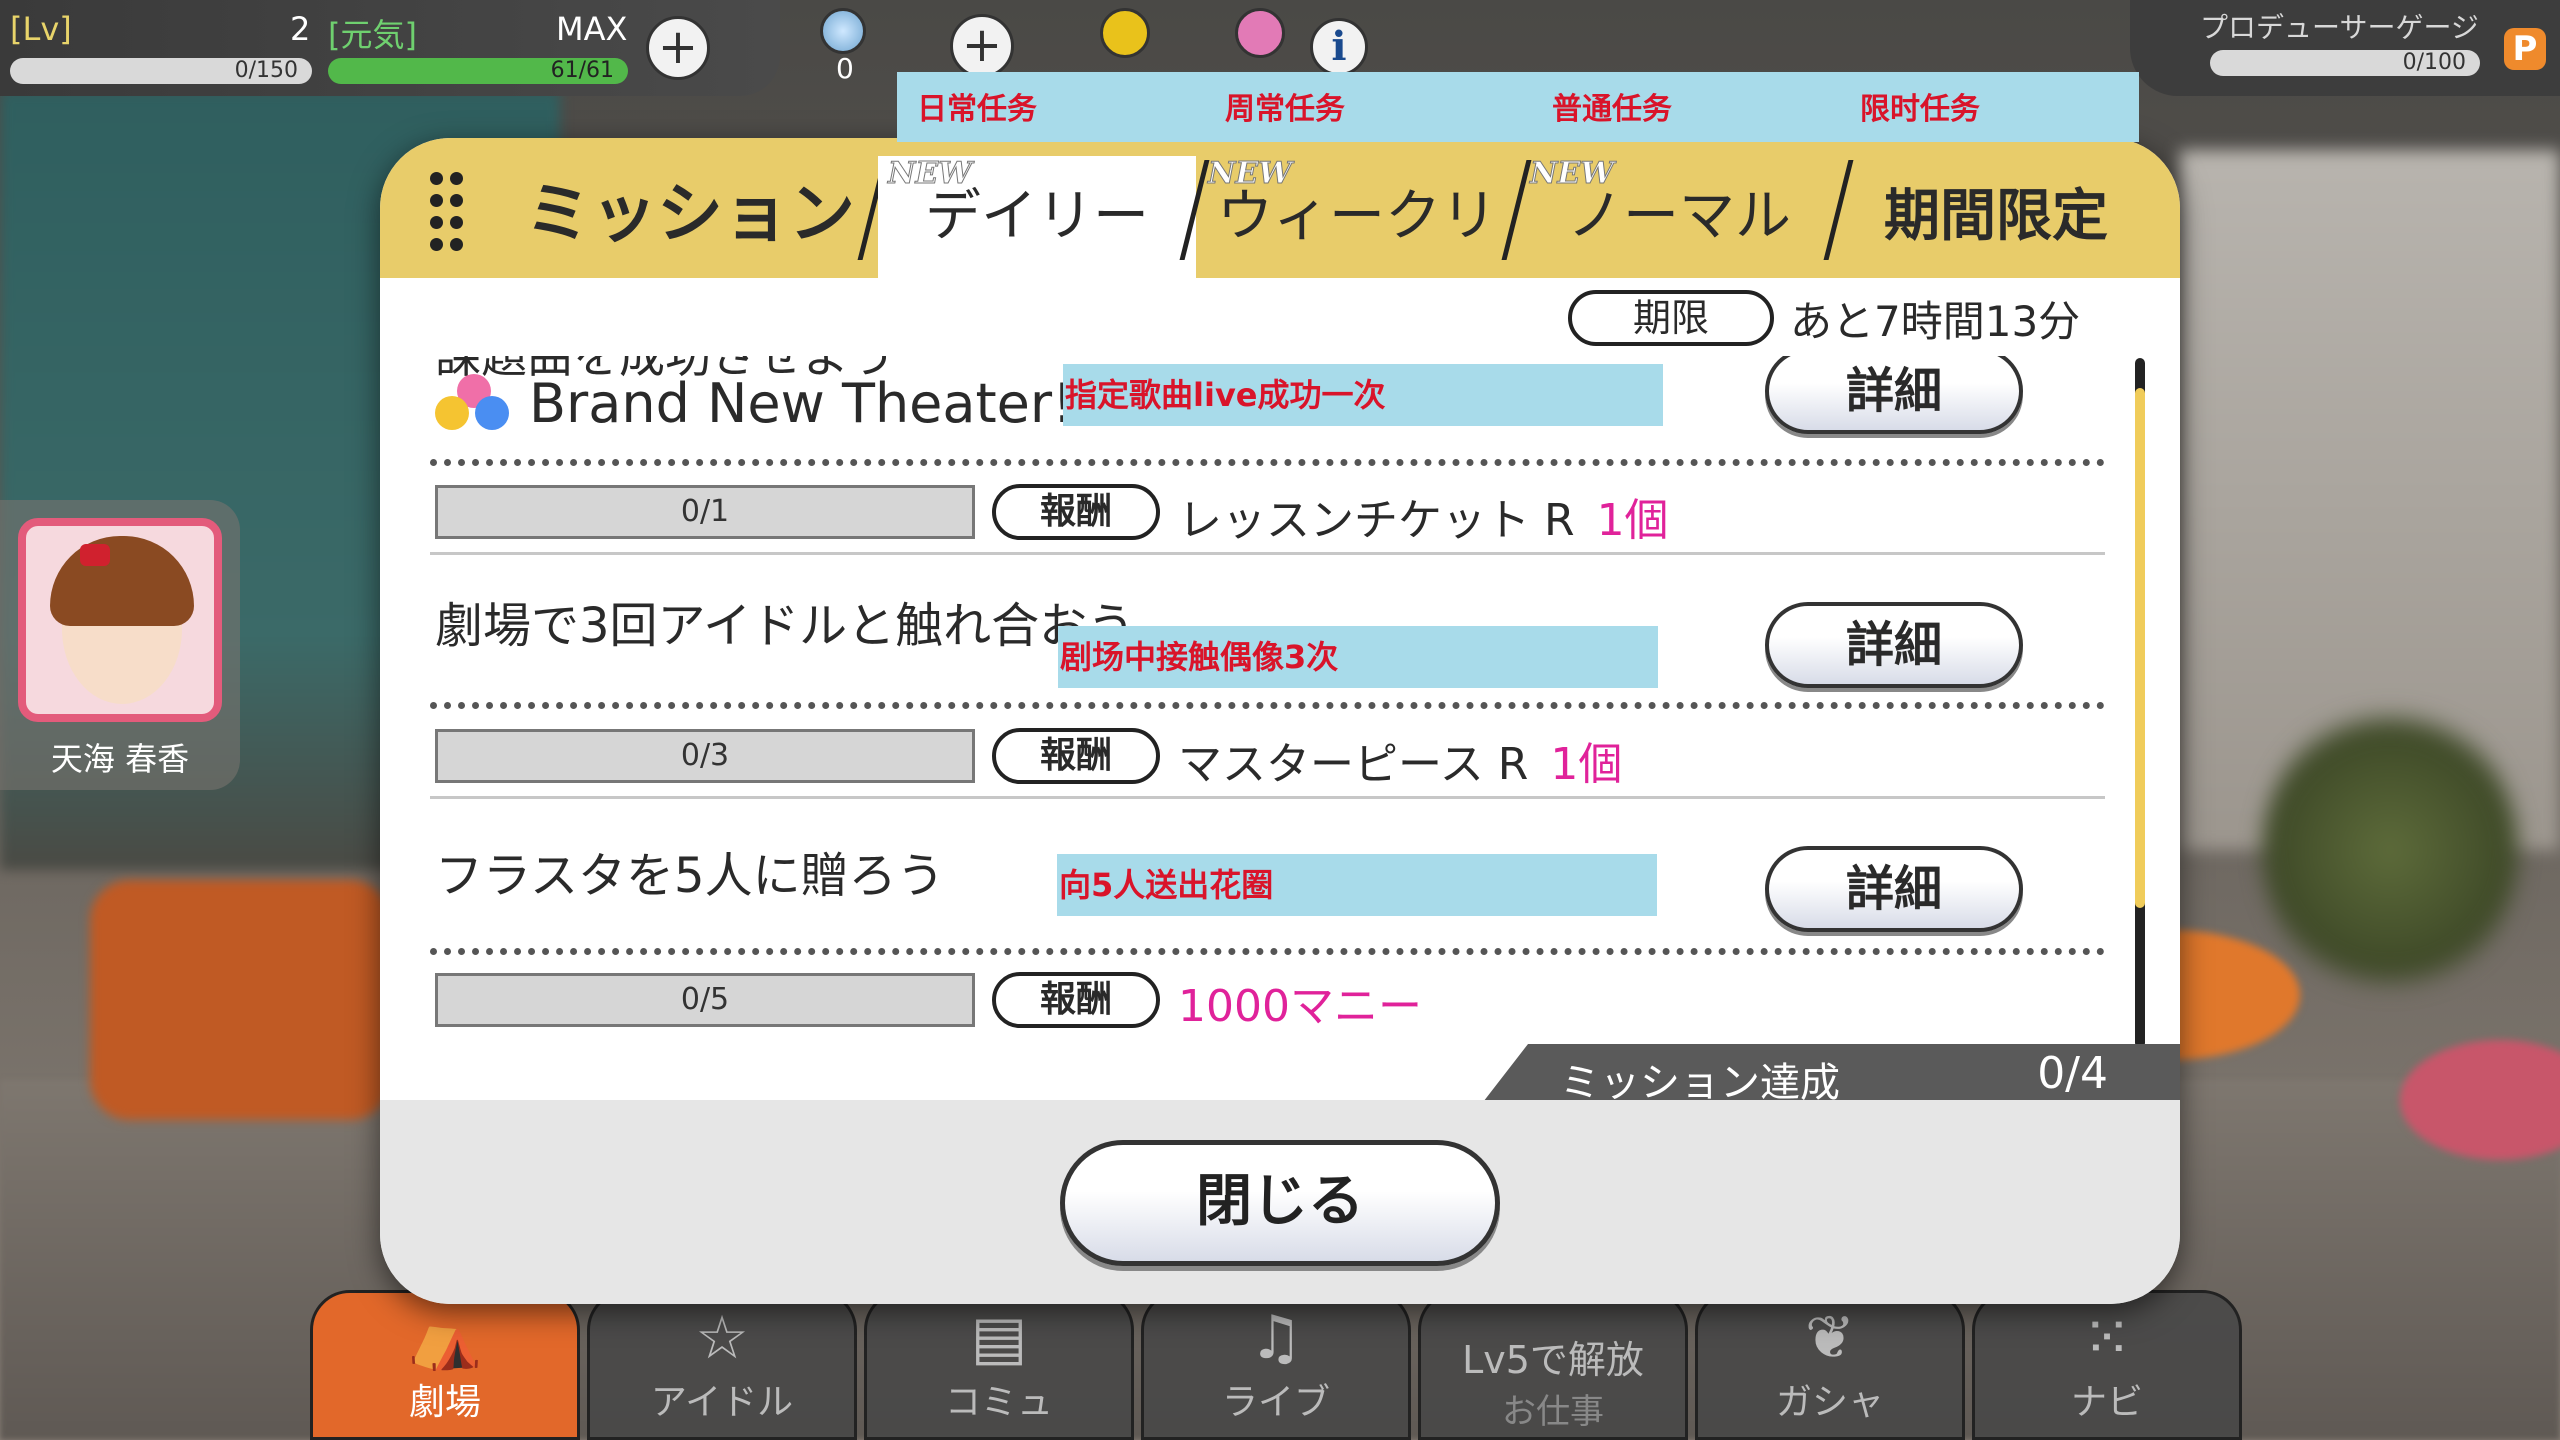 Image resolution: width=2560 pixels, height=1440 pixels. Describe the element at coordinates (982, 46) in the screenshot. I see `gem-plus-icon: +` at that location.